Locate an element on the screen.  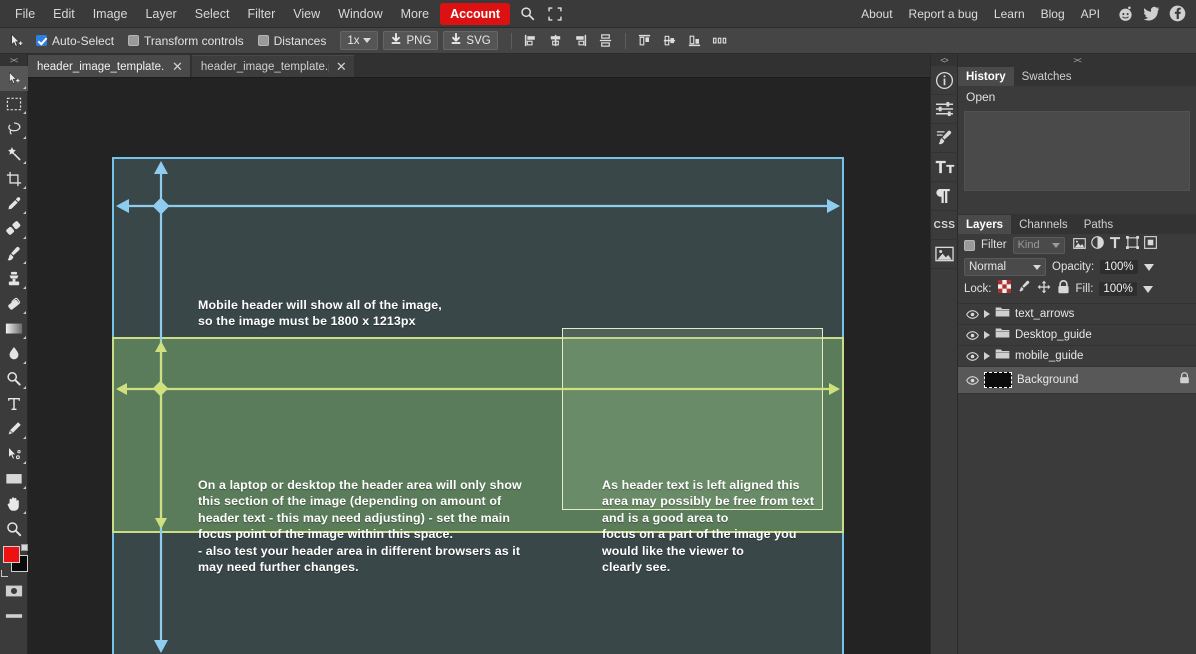
tab-layers: Layers is located at coordinates (985, 224).